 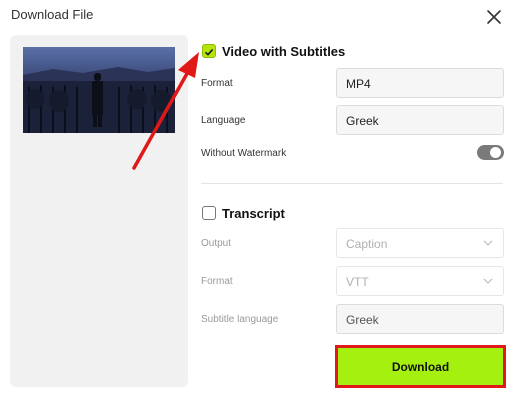 I want to click on download-button: Download, so click(x=420, y=366).